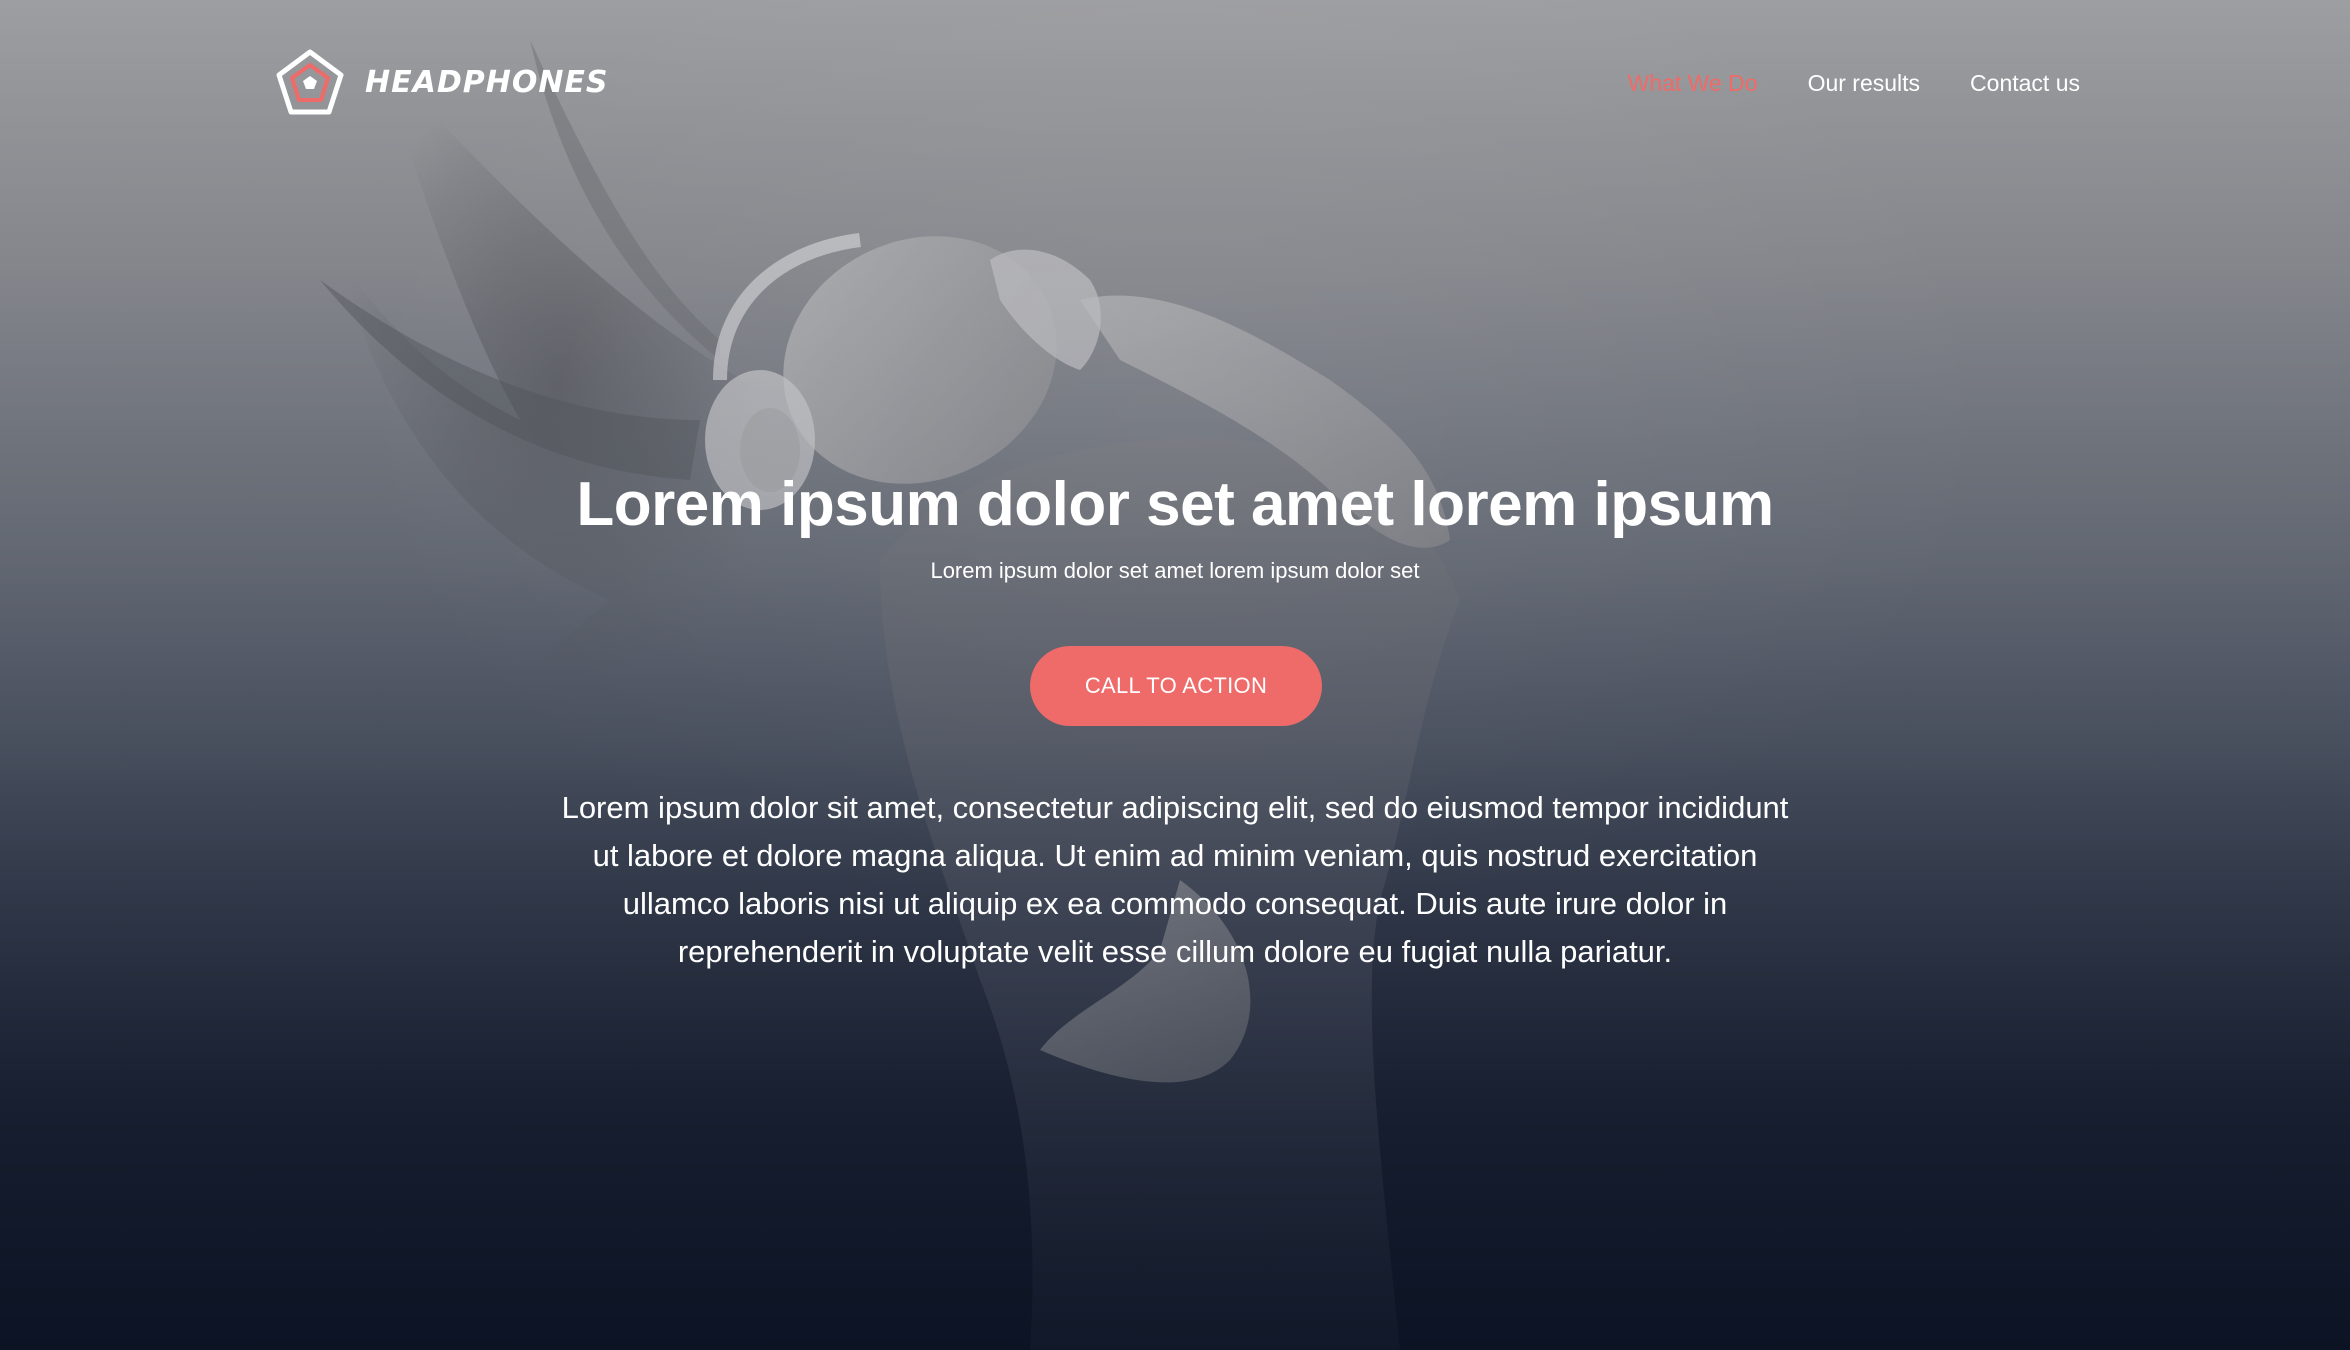 The height and width of the screenshot is (1350, 2350). Describe the element at coordinates (310, 82) in the screenshot. I see `pentagon-logo-icon` at that location.